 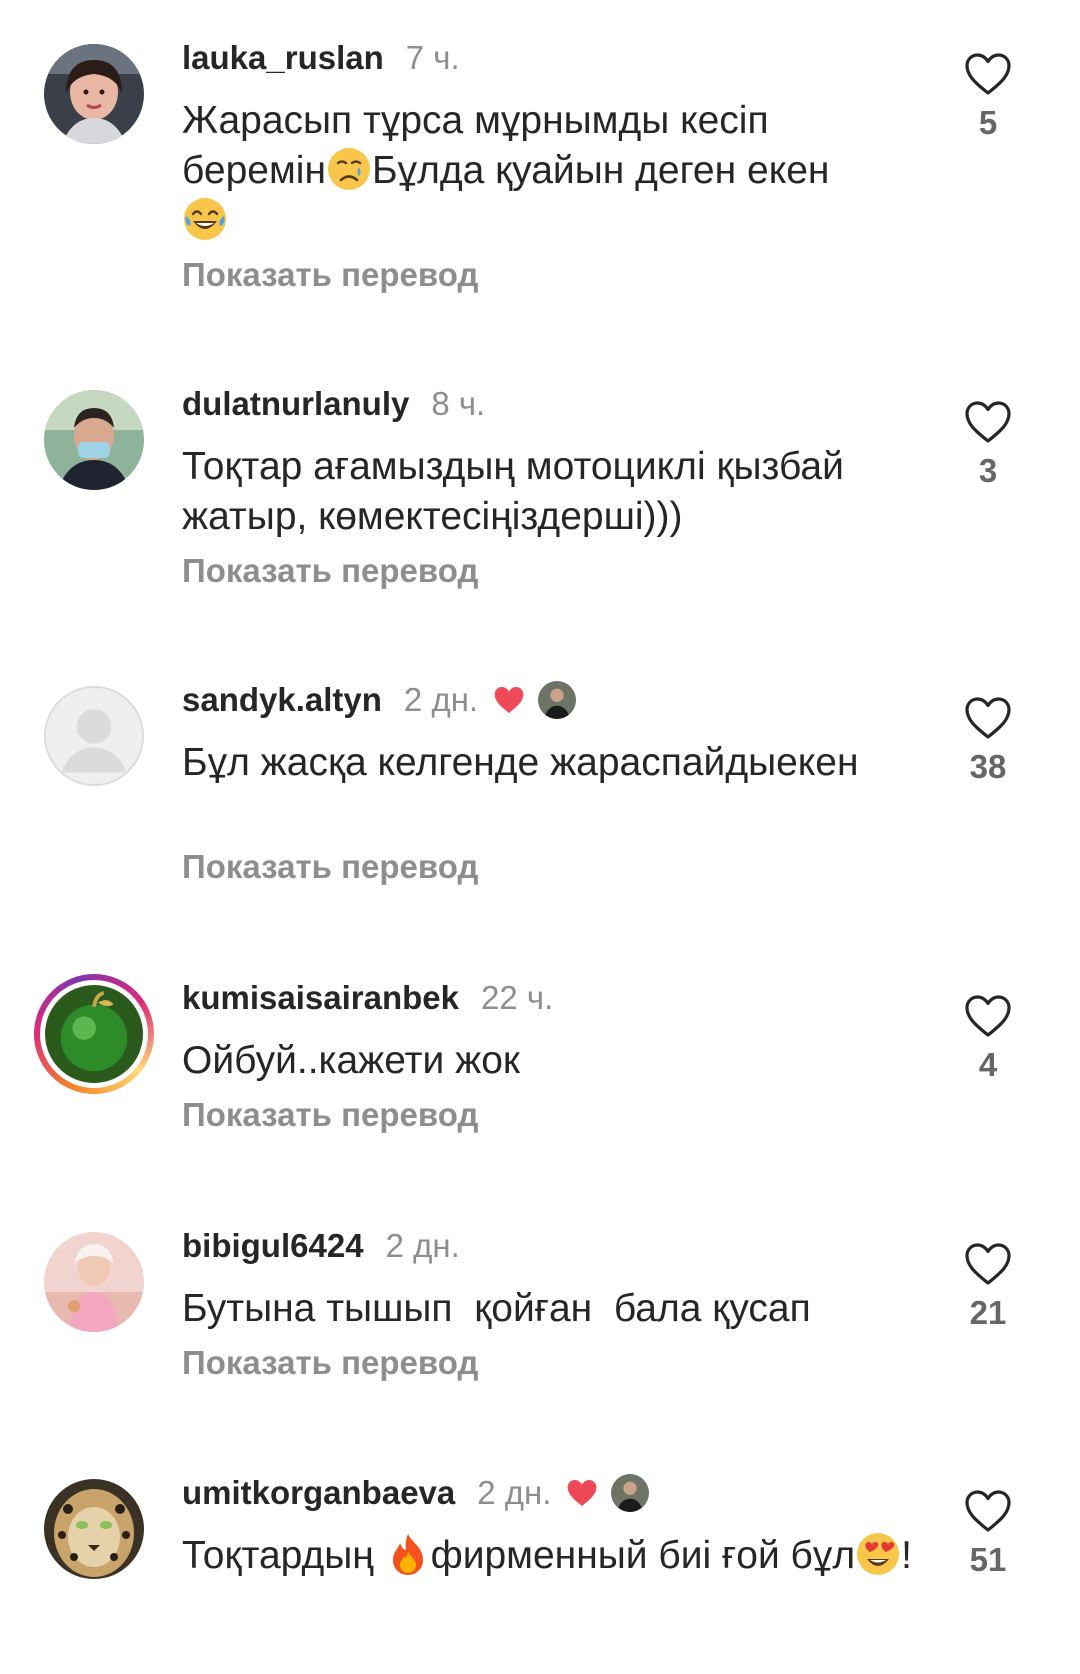 What do you see at coordinates (988, 1559) in the screenshot?
I see `like-count: 51` at bounding box center [988, 1559].